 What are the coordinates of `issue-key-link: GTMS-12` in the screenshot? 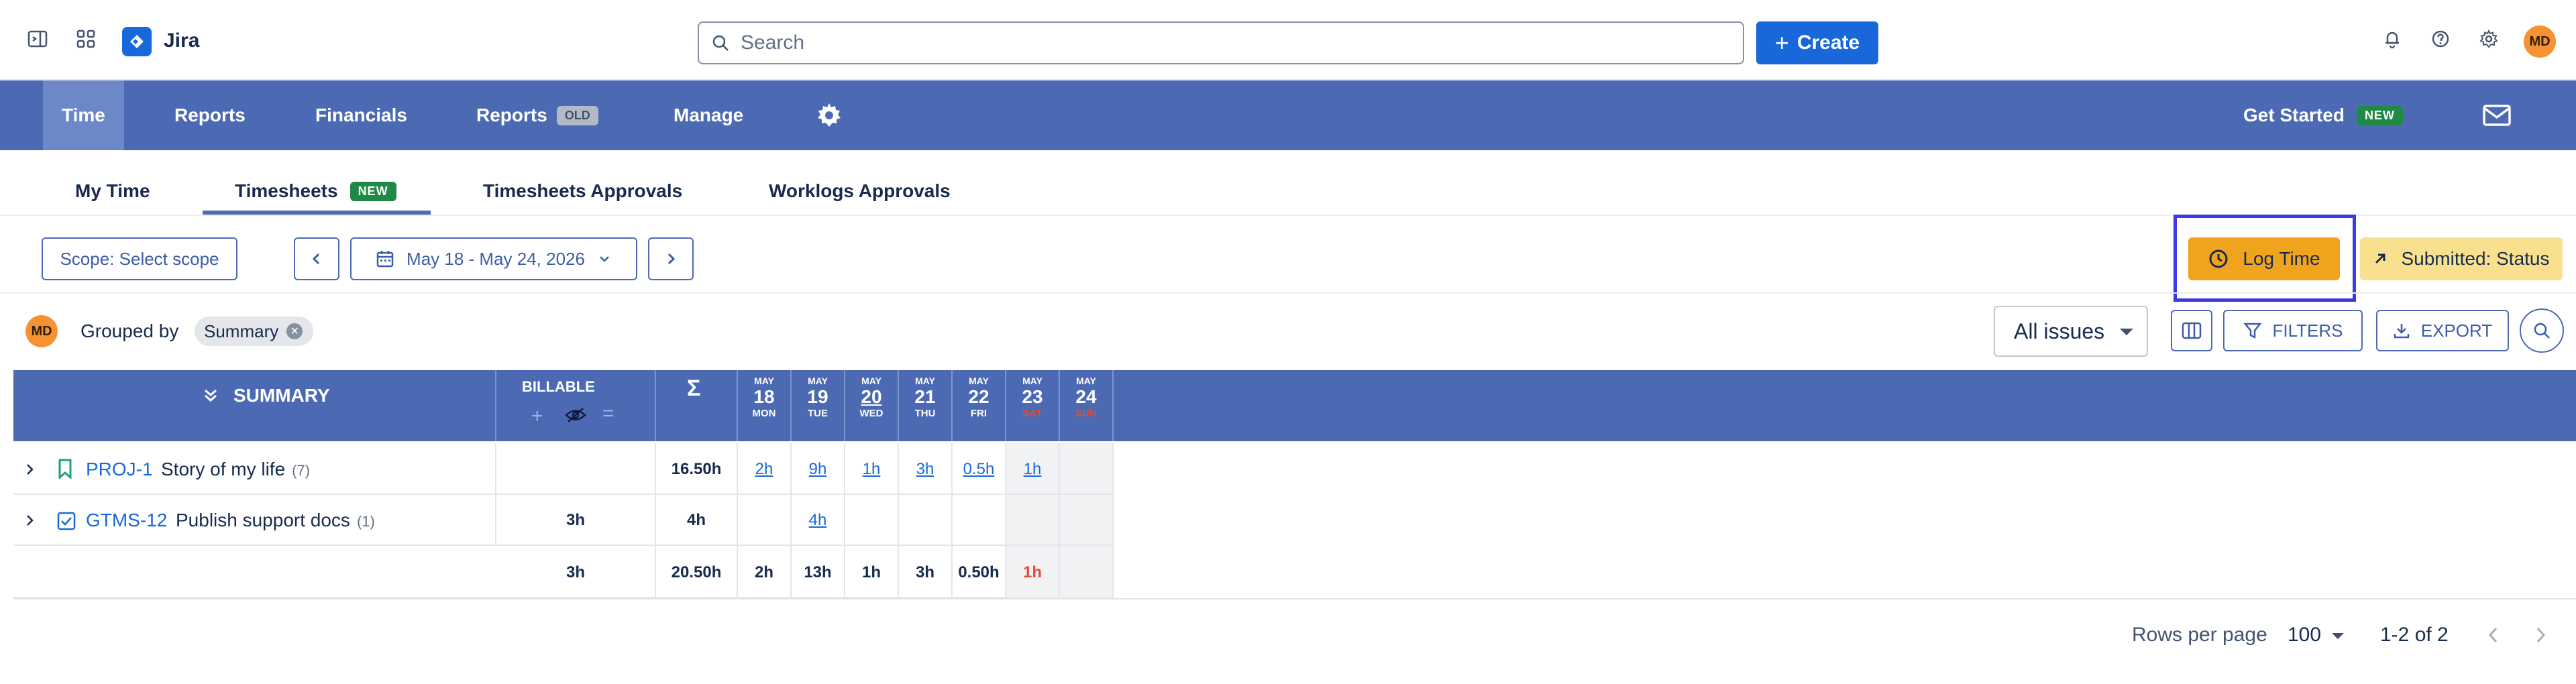 It's located at (126, 520).